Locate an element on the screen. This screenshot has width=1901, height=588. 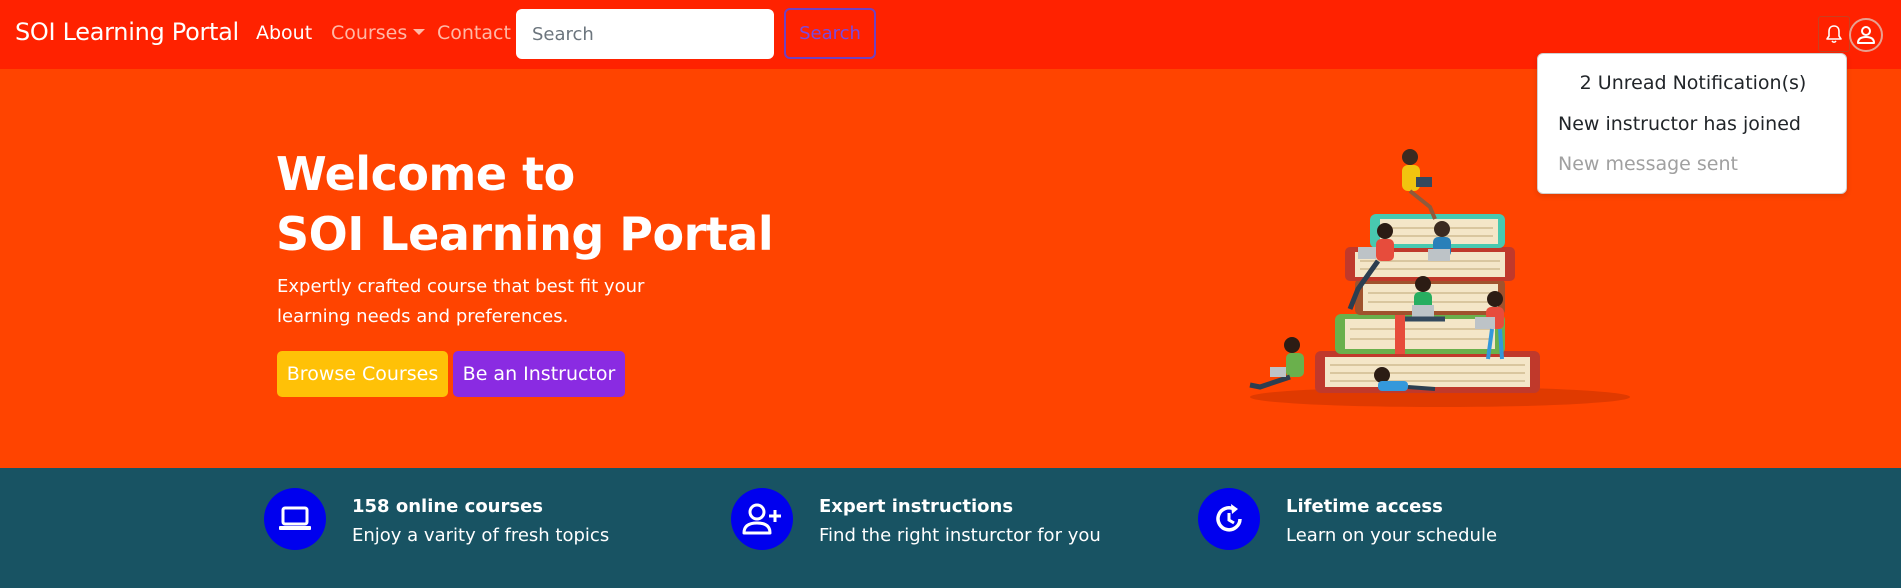
nav-courses-dropdown: Courses is located at coordinates (378, 33).